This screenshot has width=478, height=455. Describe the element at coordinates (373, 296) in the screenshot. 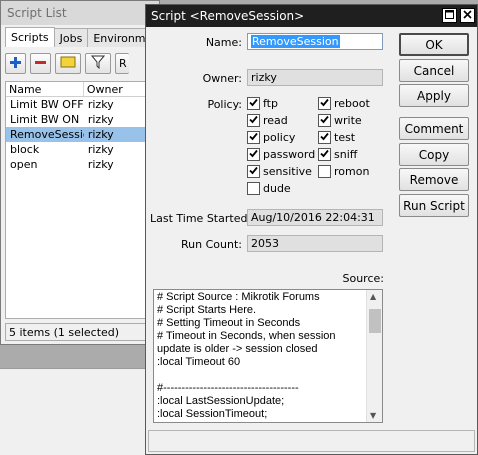

I see `scroll-up-icon: ▲` at that location.